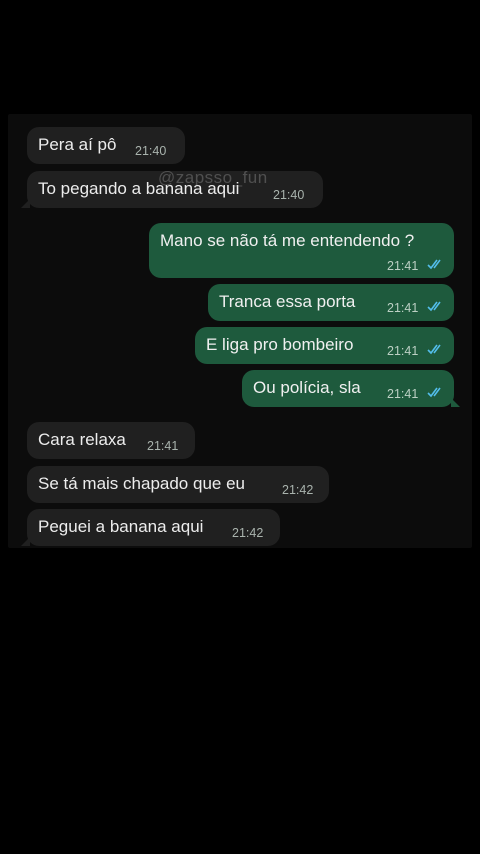  I want to click on message-bubble-incoming: Peguei a banana aqui 21:42, so click(150, 527).